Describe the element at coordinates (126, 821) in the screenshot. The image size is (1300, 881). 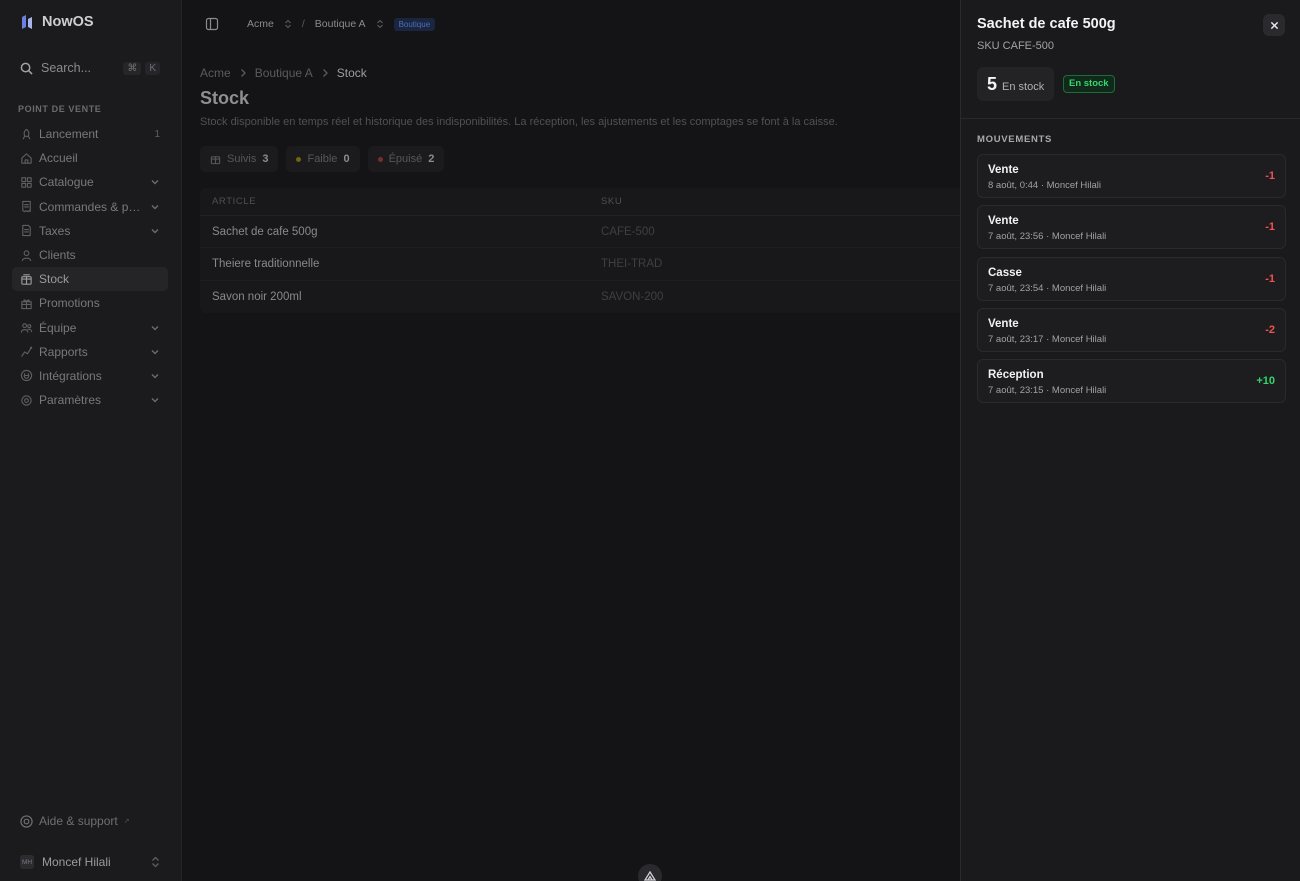
I see `external-mark-icon: ↗` at that location.